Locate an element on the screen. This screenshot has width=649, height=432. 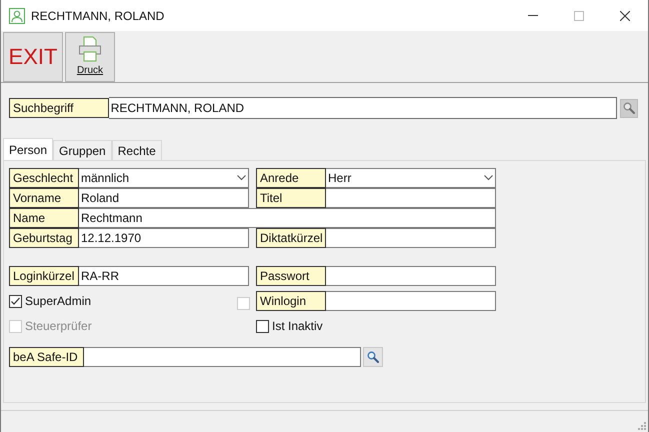
checkbox-label: Ist Inaktiv is located at coordinates (289, 326).